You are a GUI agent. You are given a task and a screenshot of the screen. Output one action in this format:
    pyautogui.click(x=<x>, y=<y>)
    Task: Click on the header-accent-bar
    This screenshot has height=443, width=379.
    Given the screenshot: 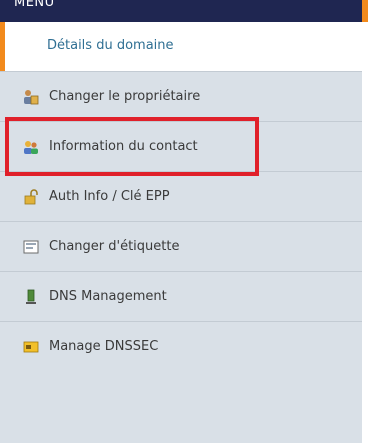 What is the action you would take?
    pyautogui.click(x=365, y=11)
    